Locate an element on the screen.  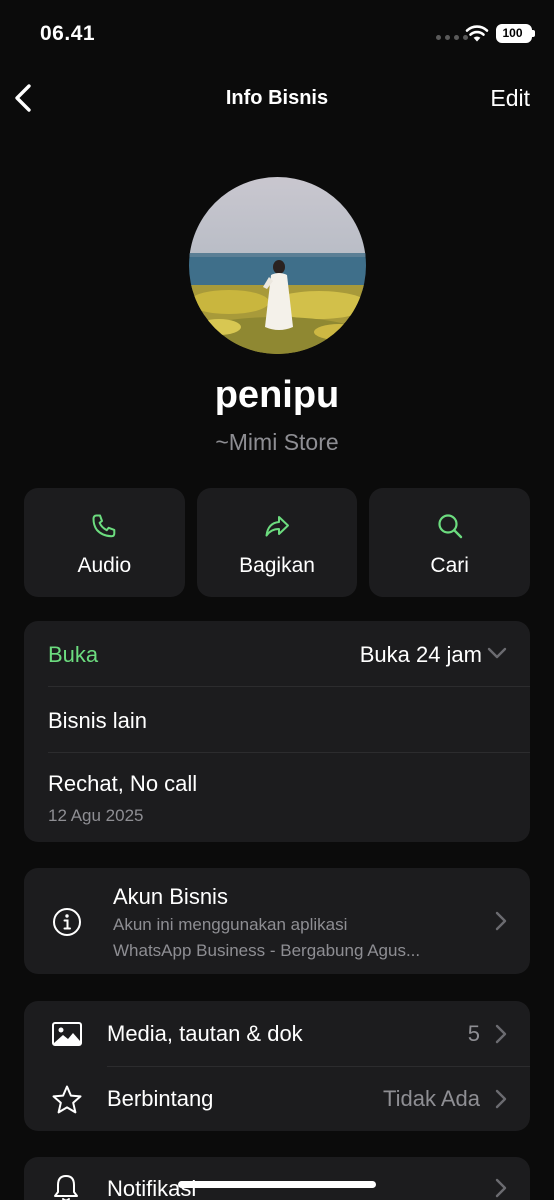
wifi-icon is located at coordinates (477, 33).